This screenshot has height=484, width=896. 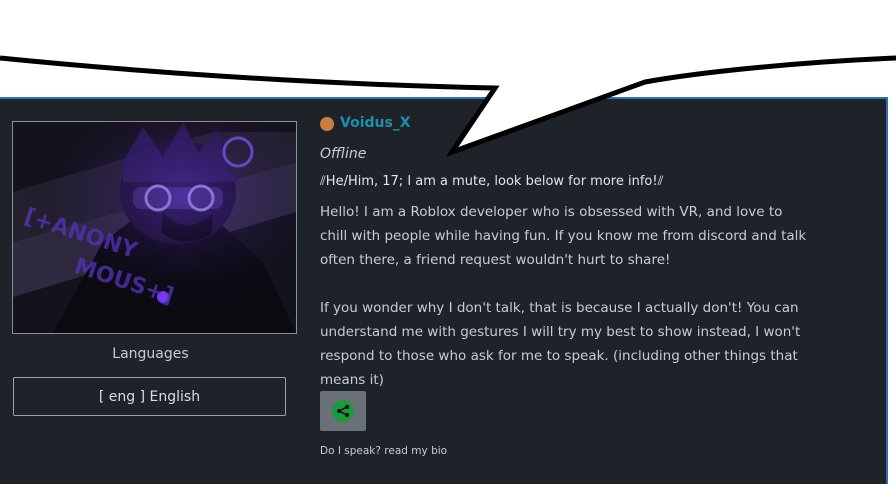 What do you see at coordinates (375, 123) in the screenshot?
I see `username-link: Voidus_X` at bounding box center [375, 123].